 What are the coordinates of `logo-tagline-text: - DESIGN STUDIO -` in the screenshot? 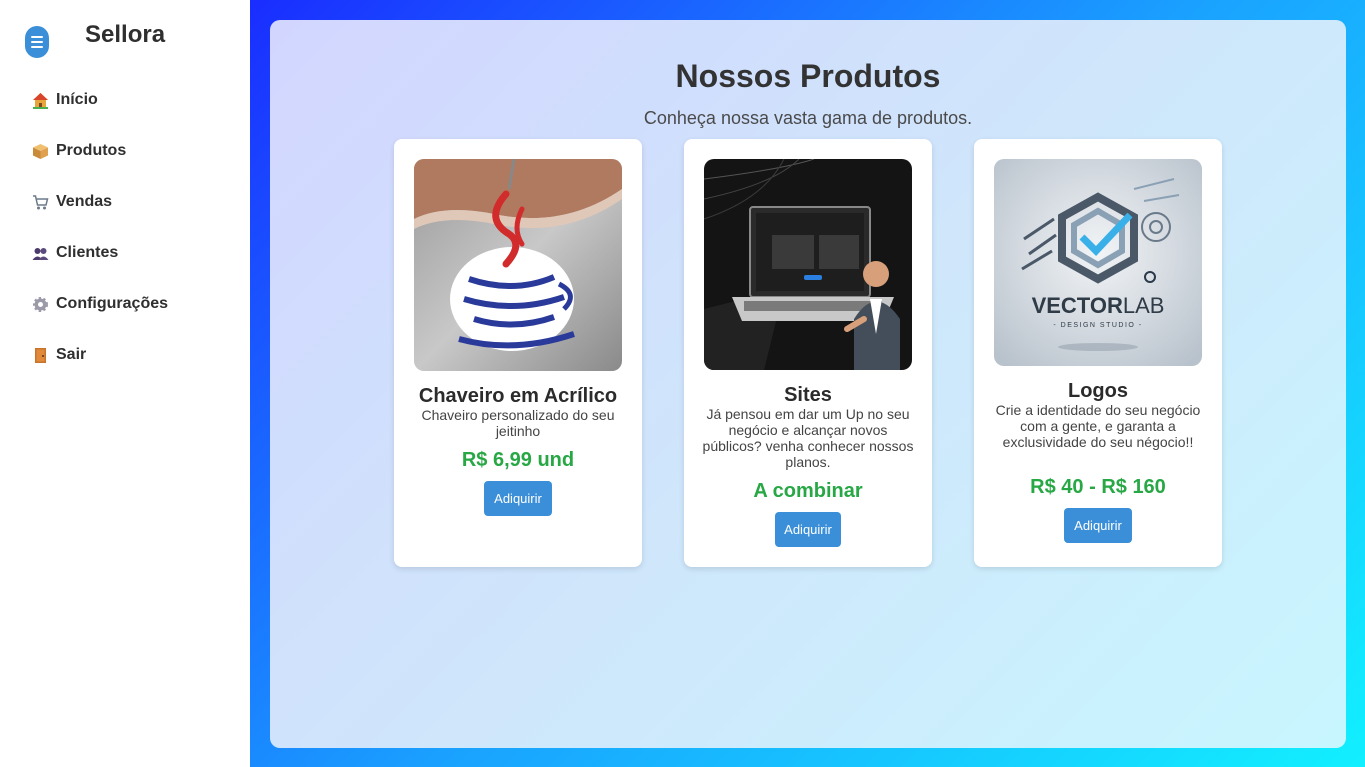 It's located at (1097, 325).